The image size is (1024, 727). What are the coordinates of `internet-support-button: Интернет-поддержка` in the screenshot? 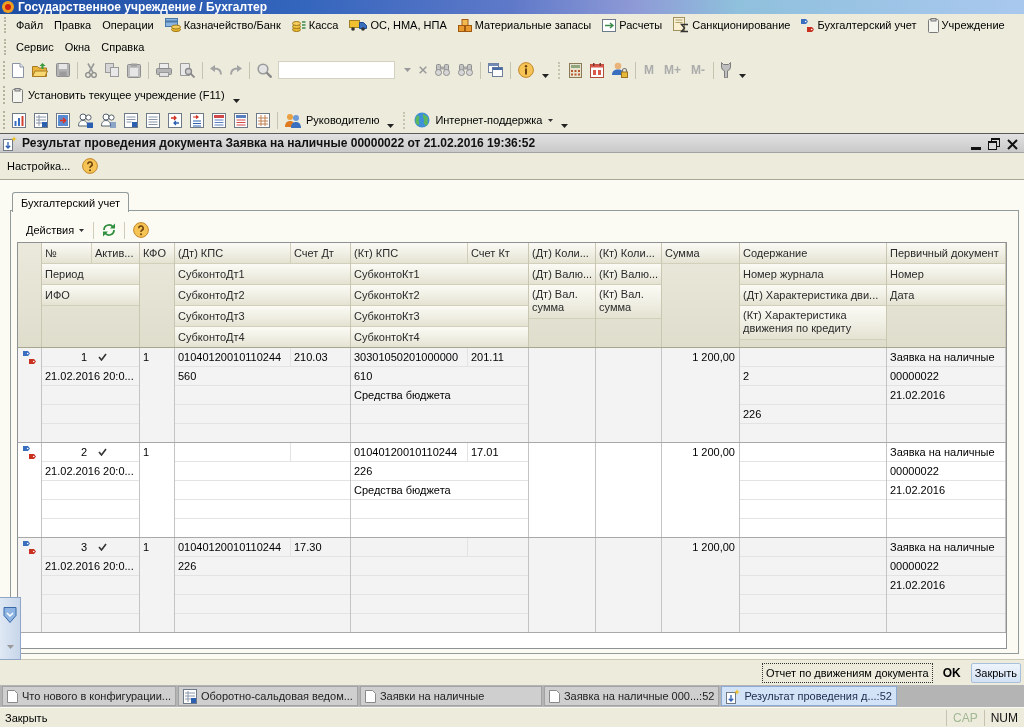 It's located at (483, 120).